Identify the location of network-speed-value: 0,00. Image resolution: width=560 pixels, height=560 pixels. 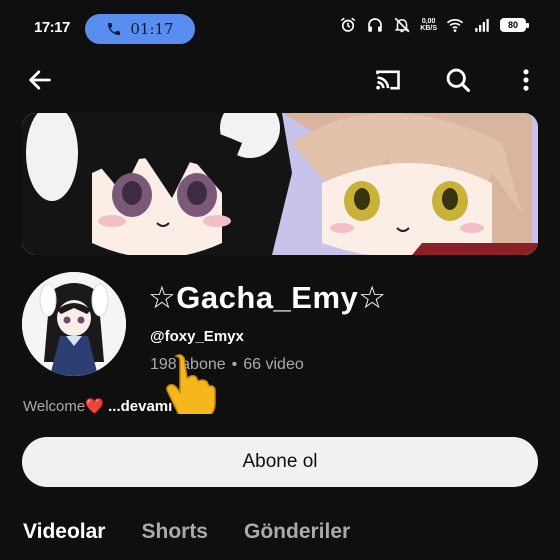
(428, 21).